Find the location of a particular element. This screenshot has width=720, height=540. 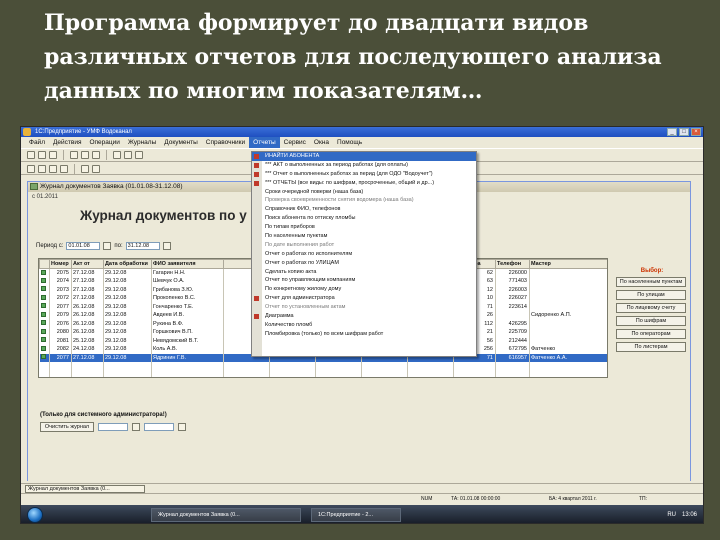

open-icon is located at coordinates (42, 155).